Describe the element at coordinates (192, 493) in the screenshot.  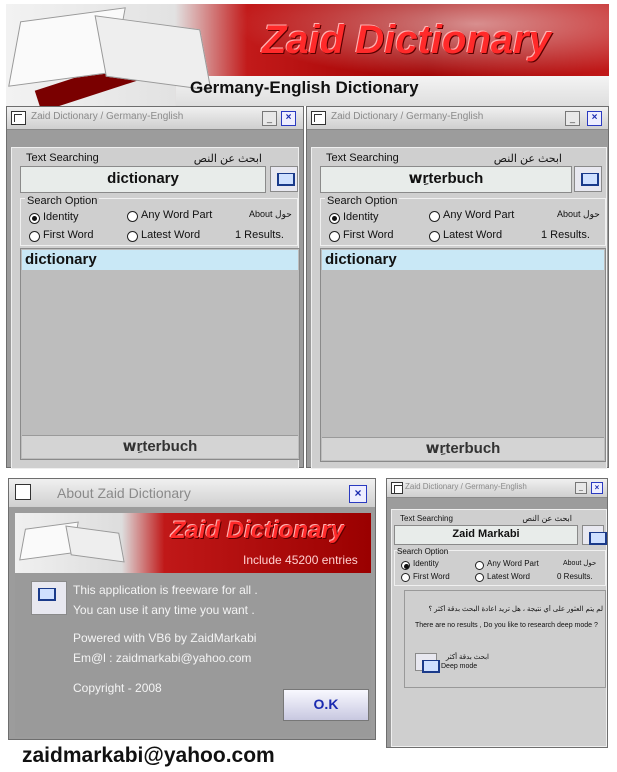
I see `about-title-bar: About Zaid Dictionary ×` at that location.